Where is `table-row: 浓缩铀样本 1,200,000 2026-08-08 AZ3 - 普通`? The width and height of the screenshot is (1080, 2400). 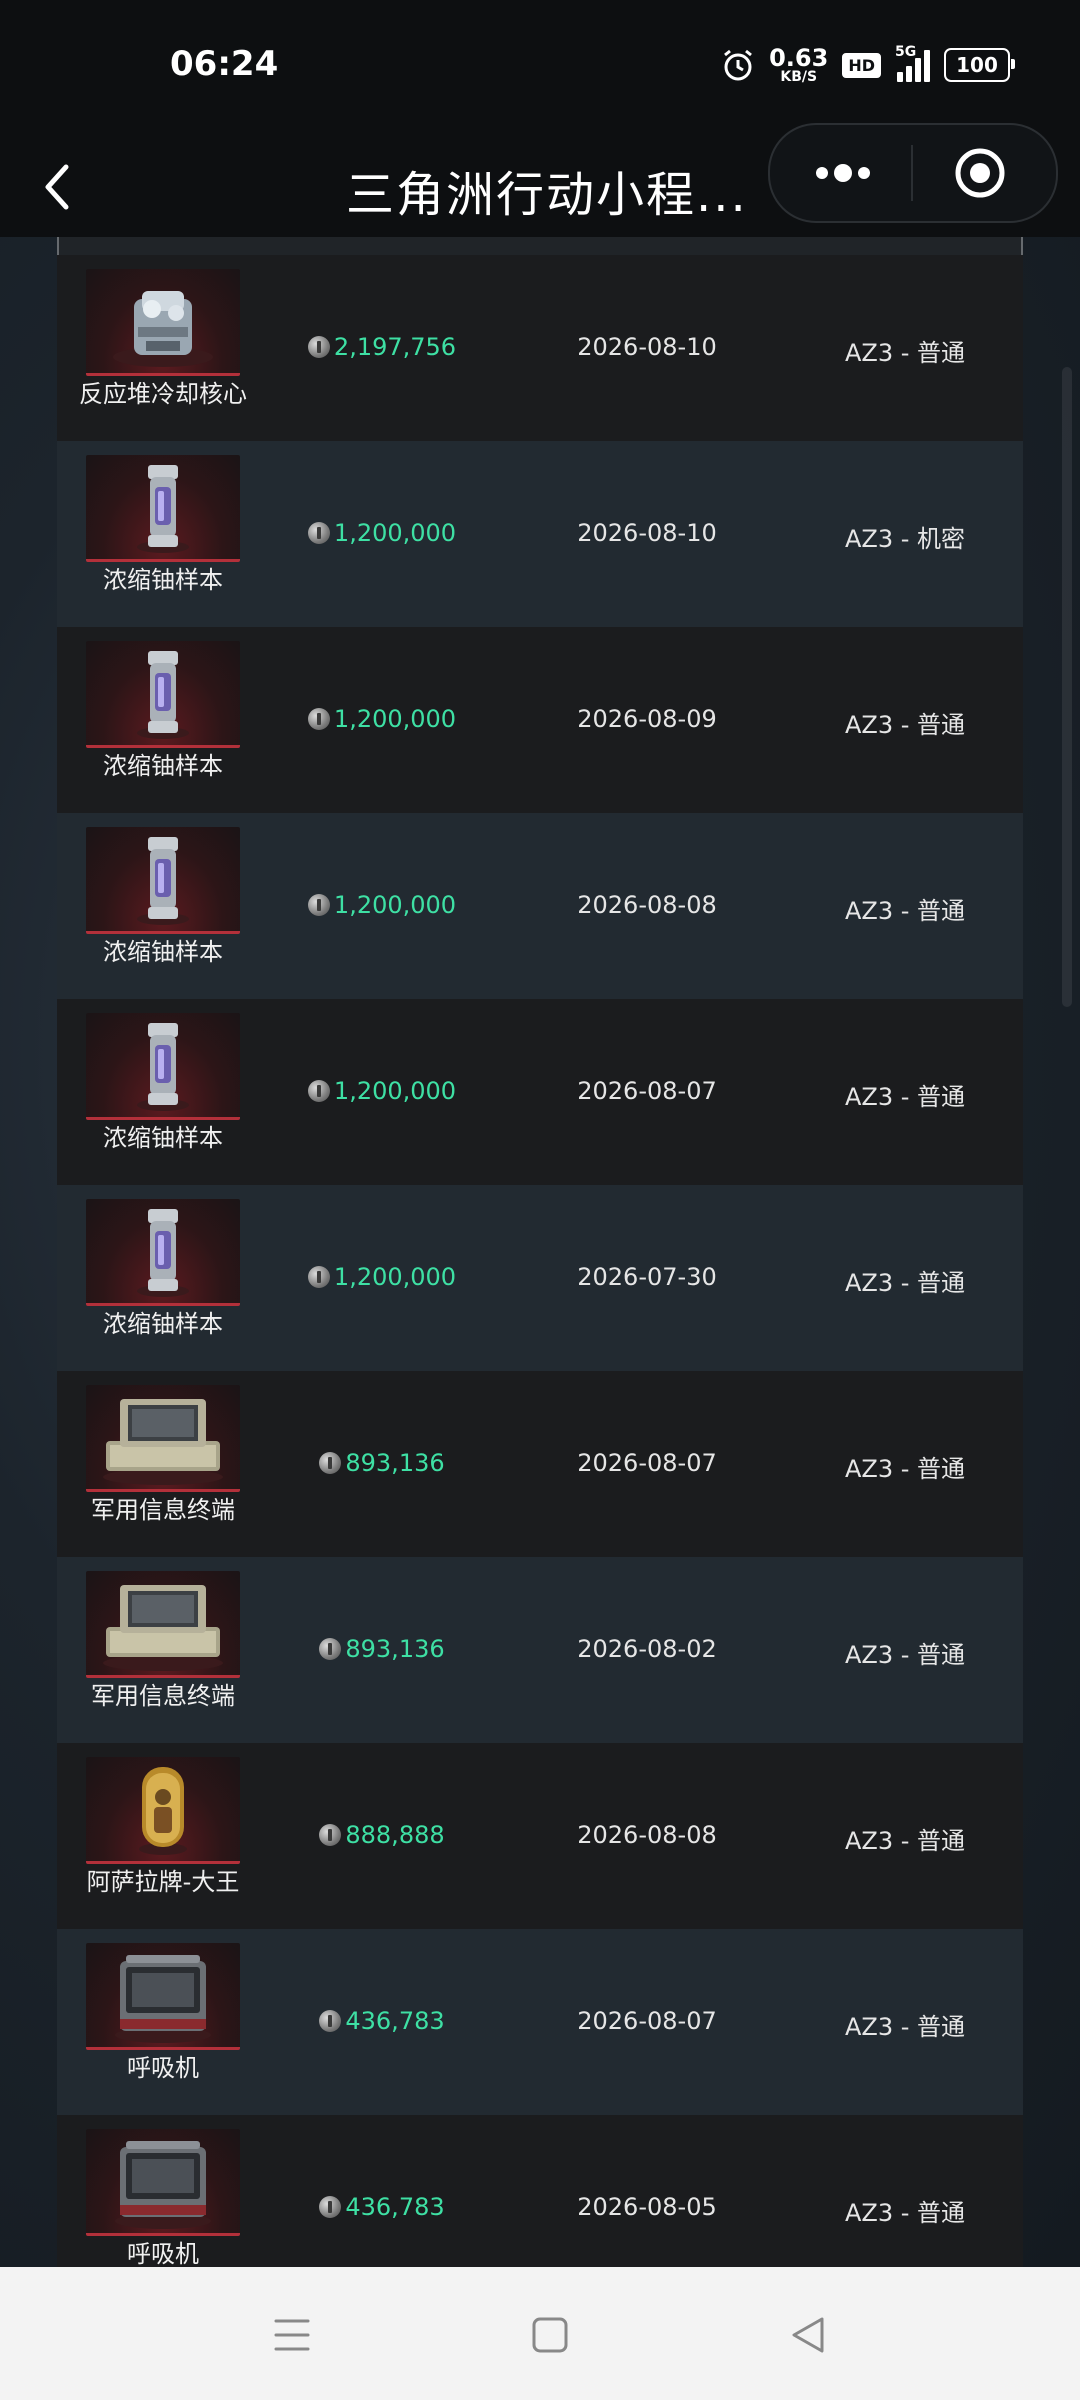 table-row: 浓缩铀样本 1,200,000 2026-08-08 AZ3 - 普通 is located at coordinates (540, 906).